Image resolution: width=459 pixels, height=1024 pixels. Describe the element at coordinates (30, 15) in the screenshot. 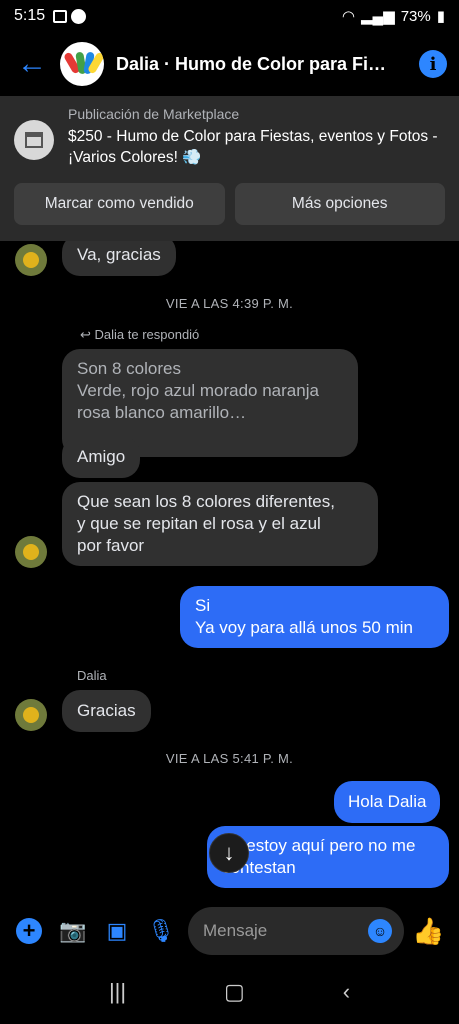

I see `status-time: 5:15` at that location.